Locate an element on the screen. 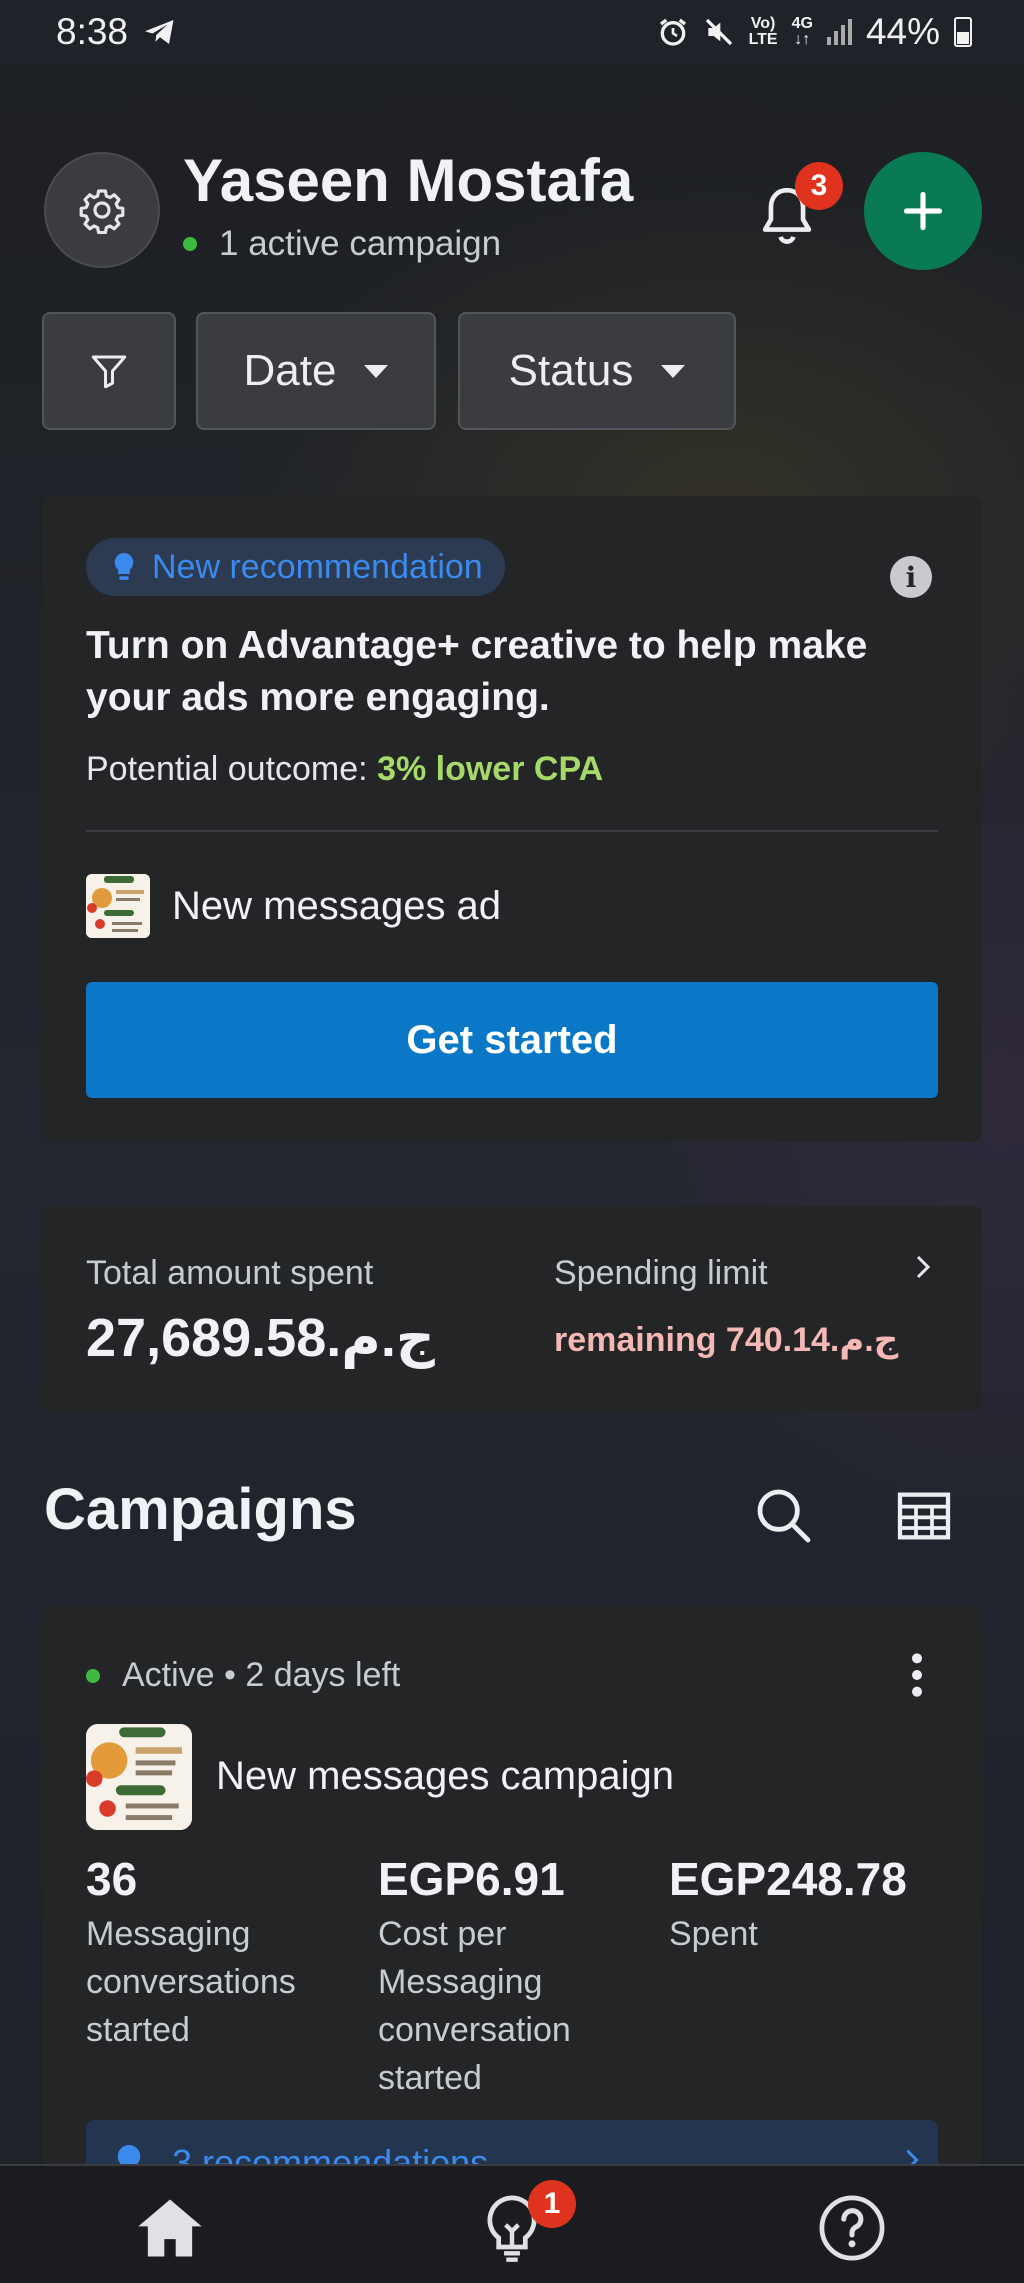  new-recommendation-label: New recommendation is located at coordinates (317, 566).